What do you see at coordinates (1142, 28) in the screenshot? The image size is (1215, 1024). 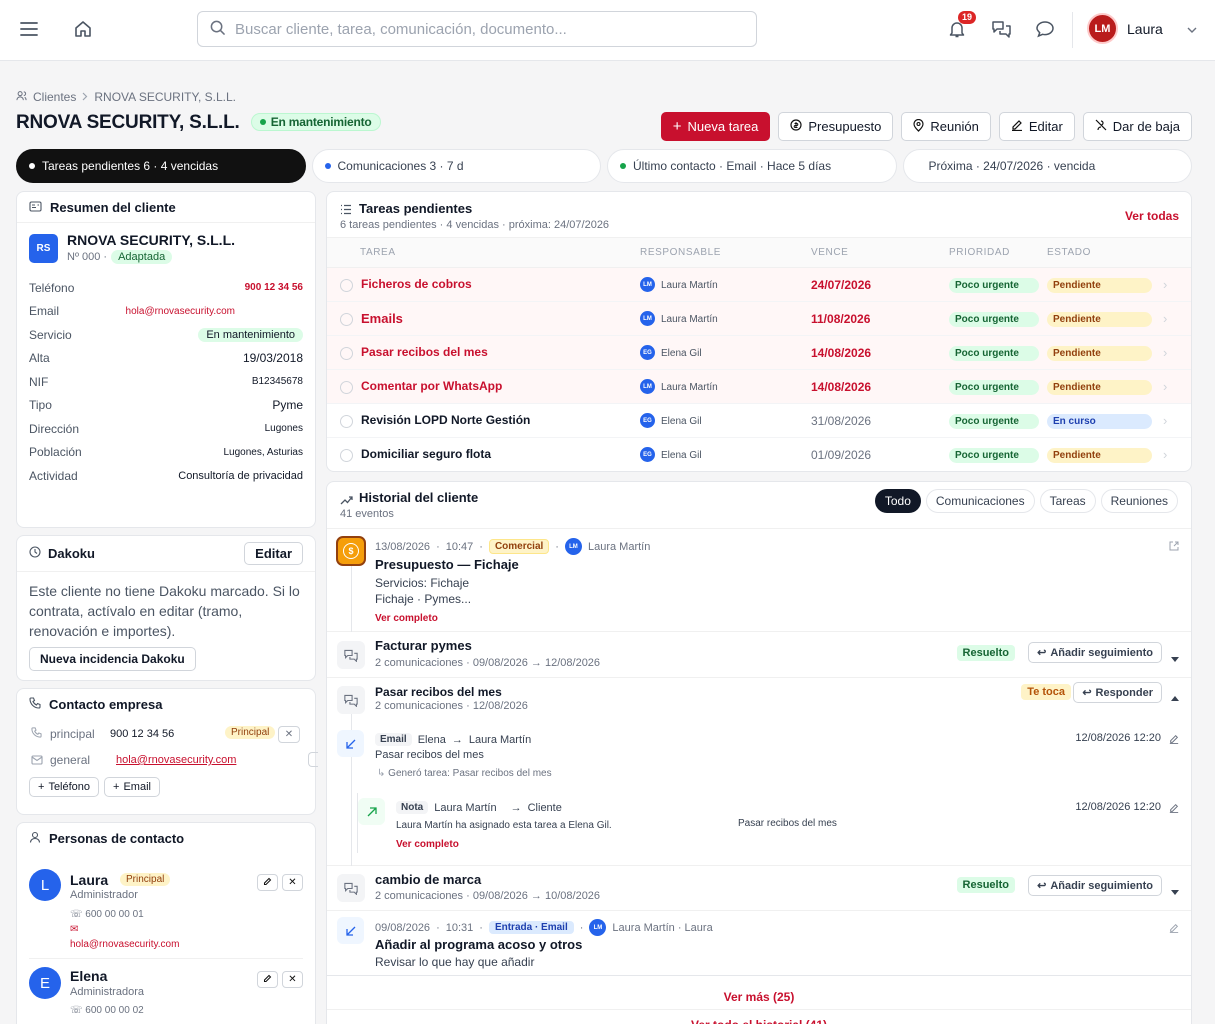 I see `user-menu: LM Laura` at bounding box center [1142, 28].